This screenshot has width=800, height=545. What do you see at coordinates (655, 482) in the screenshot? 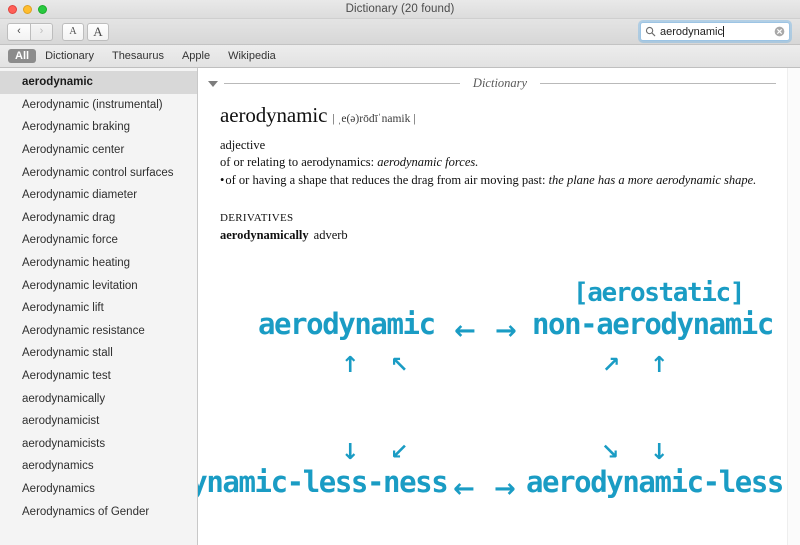
I see `diagram-node-aerodynamic-less: aerodynamic-less` at bounding box center [655, 482].